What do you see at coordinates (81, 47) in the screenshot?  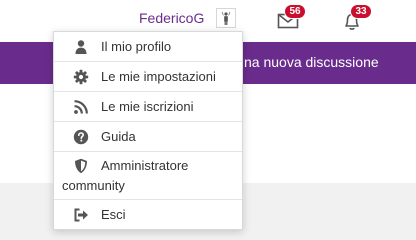 I see `user-icon` at bounding box center [81, 47].